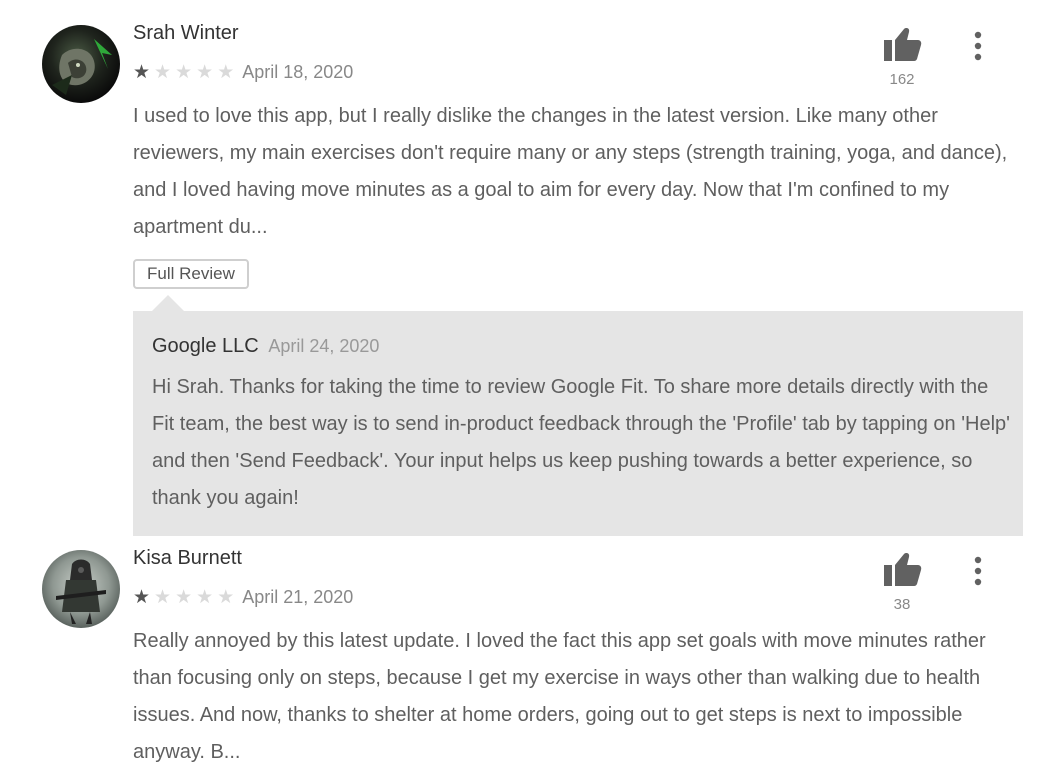 The width and height of the screenshot is (1057, 773). What do you see at coordinates (298, 71) in the screenshot?
I see `review-date: April 18, 2020` at bounding box center [298, 71].